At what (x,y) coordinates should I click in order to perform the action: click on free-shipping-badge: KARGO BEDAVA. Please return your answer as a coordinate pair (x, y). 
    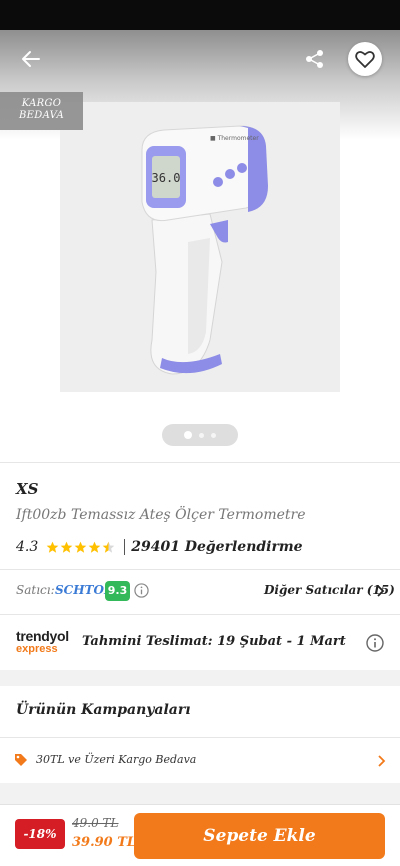
    Looking at the image, I should click on (41, 111).